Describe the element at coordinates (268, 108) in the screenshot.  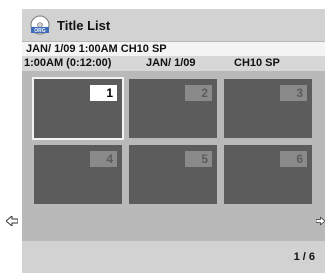
I see `title-thumbnail: 3` at that location.